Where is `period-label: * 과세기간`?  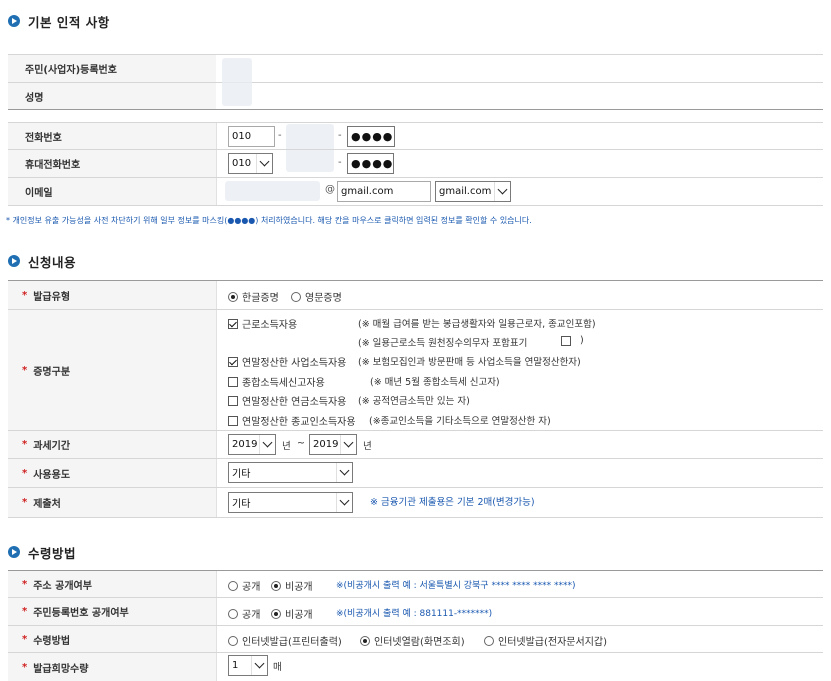 period-label: * 과세기간 is located at coordinates (112, 444).